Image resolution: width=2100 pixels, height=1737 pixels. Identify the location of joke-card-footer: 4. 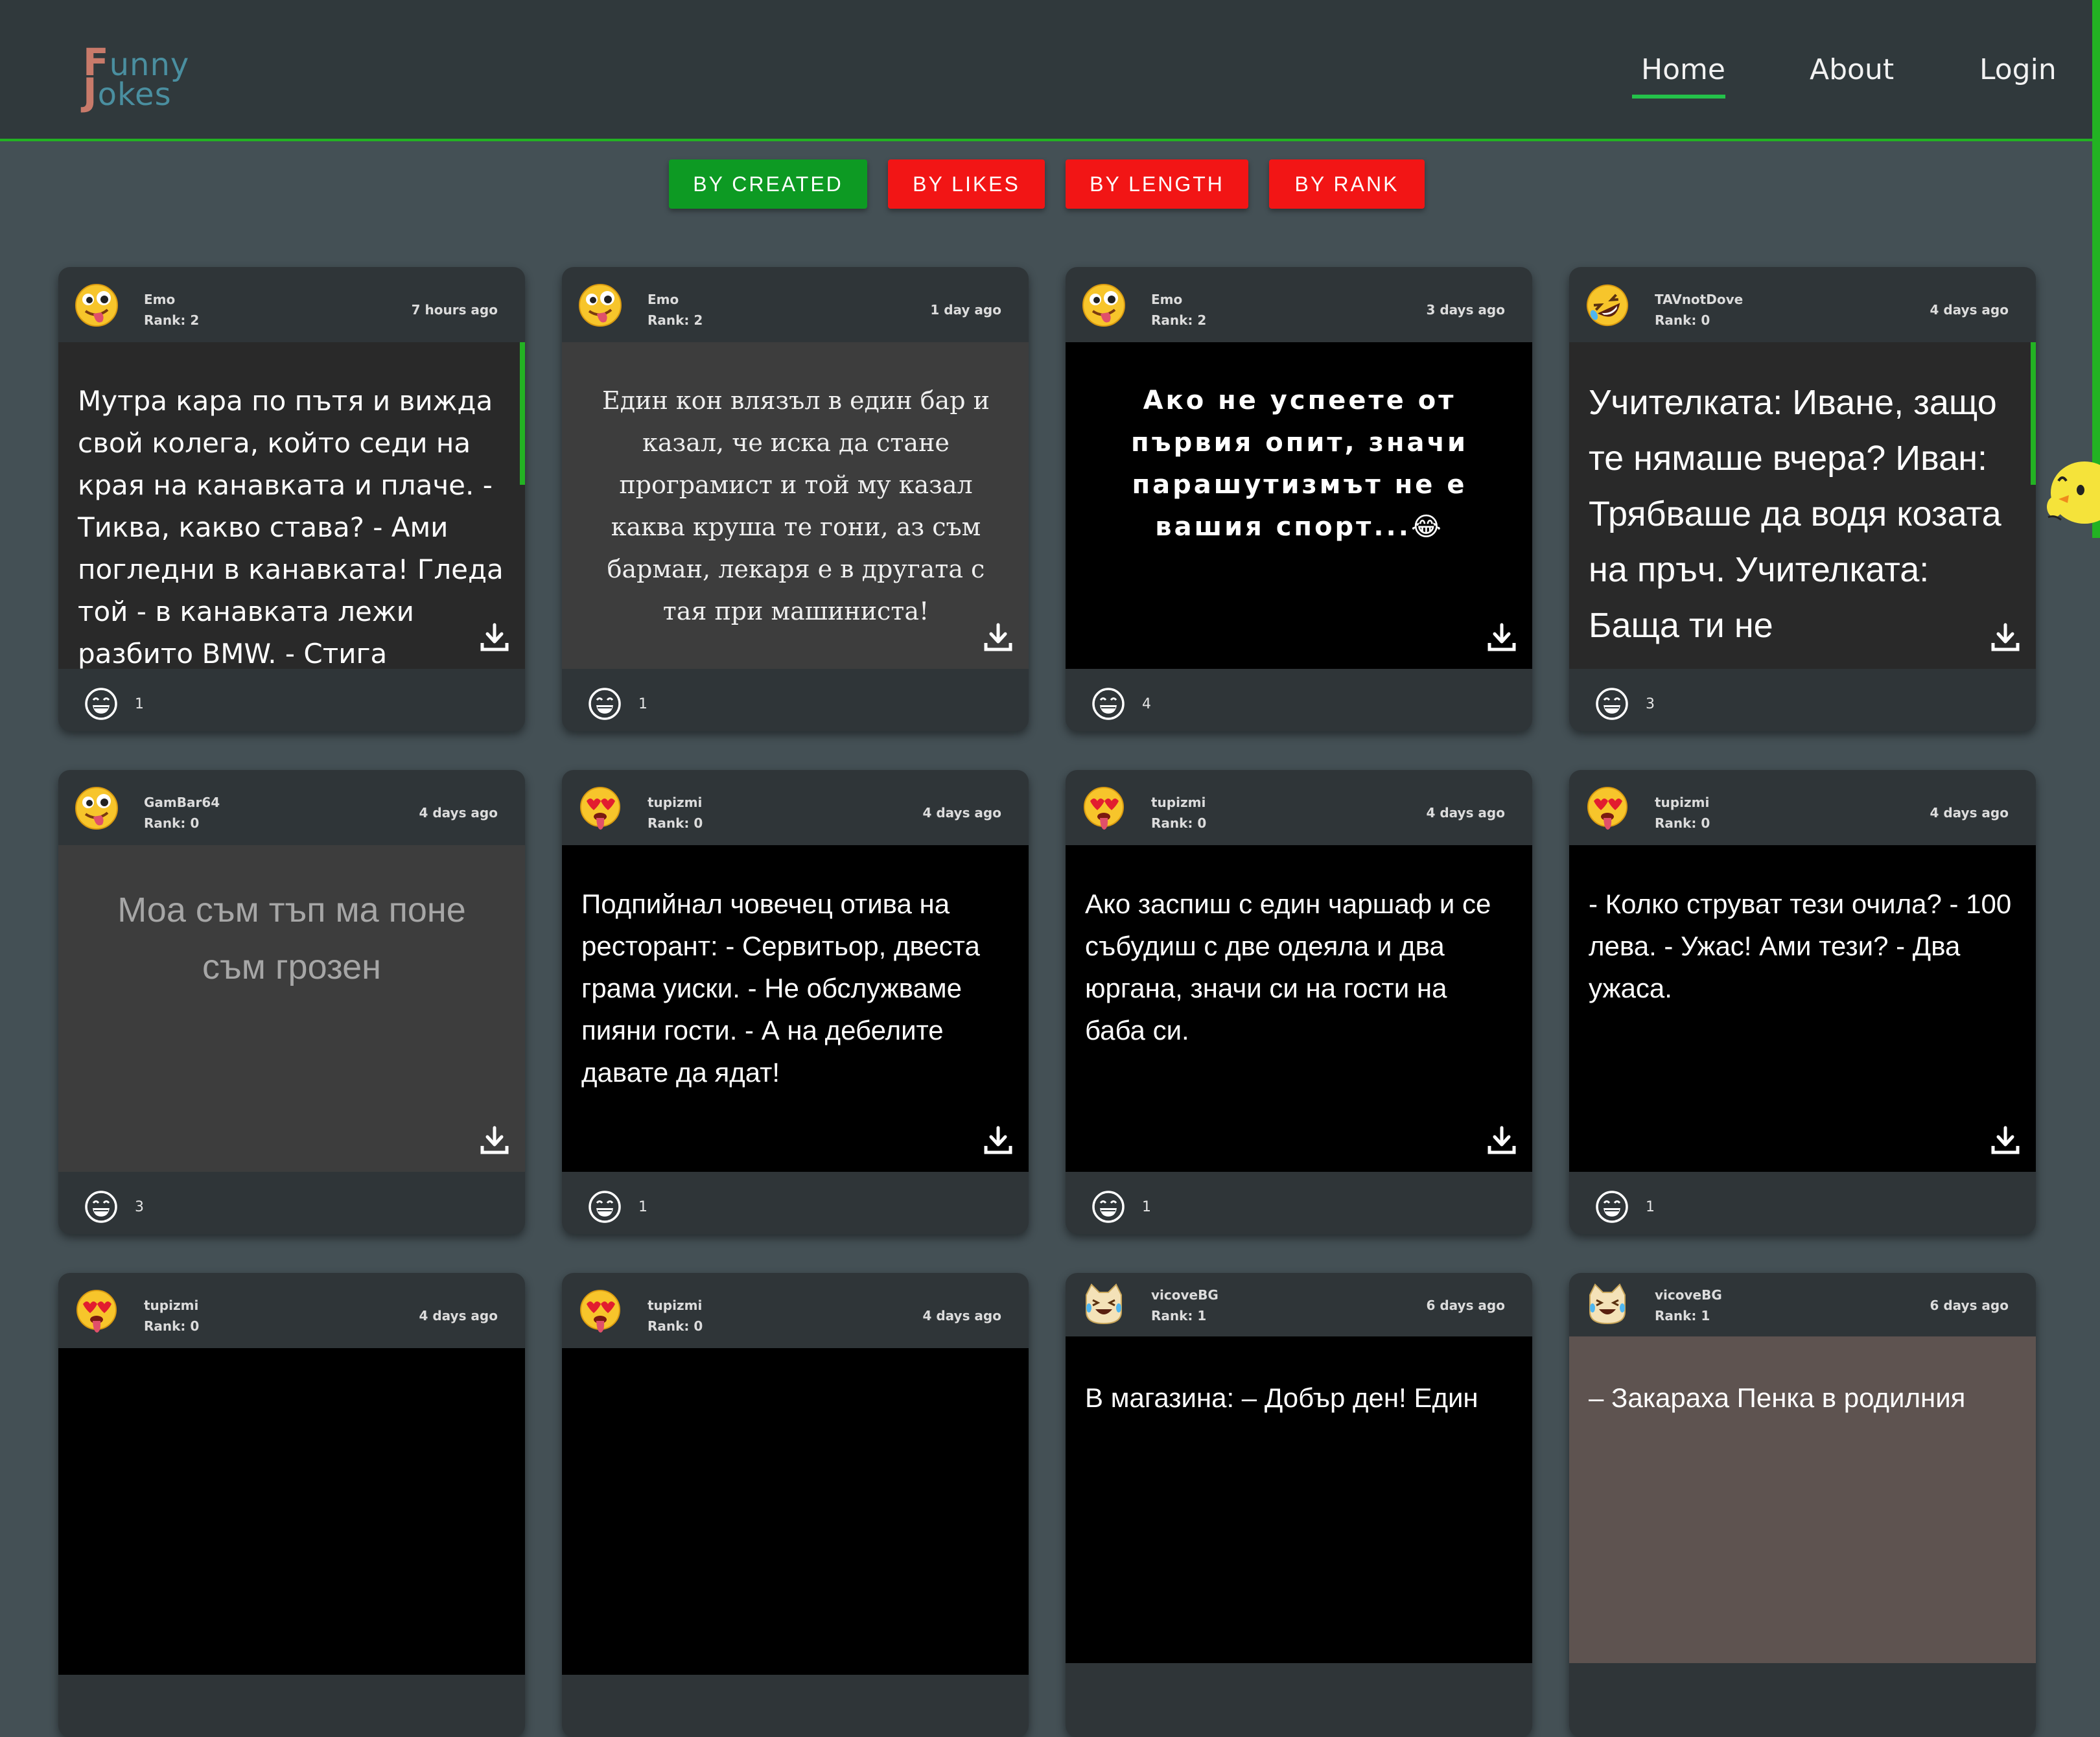
(1299, 700).